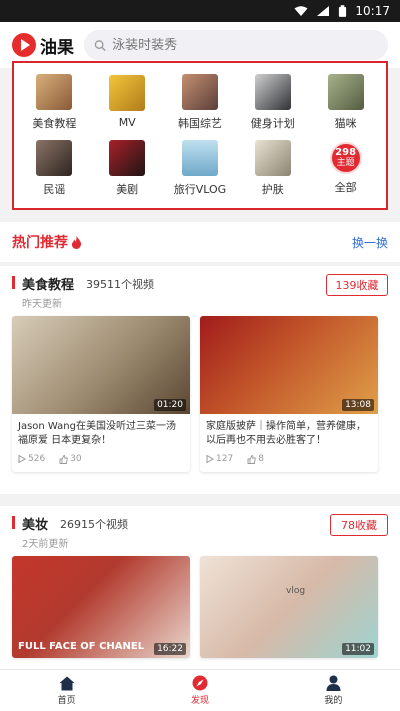 This screenshot has width=400, height=711. What do you see at coordinates (199, 123) in the screenshot?
I see `category-label: 韩国综艺` at bounding box center [199, 123].